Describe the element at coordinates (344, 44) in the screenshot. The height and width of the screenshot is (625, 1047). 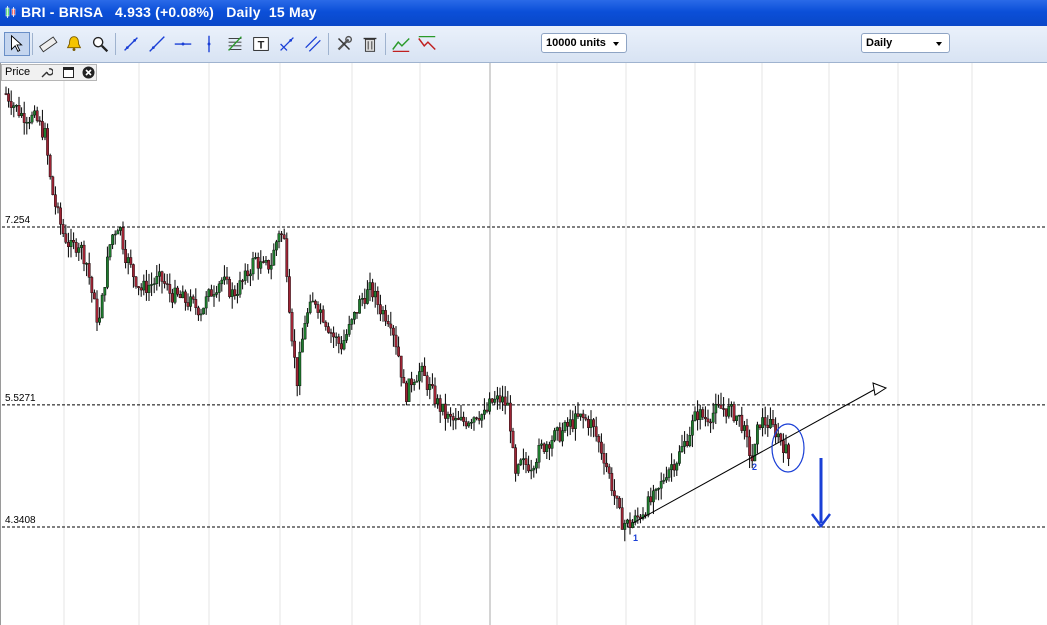
I see `tools-wrench-tool-button` at that location.